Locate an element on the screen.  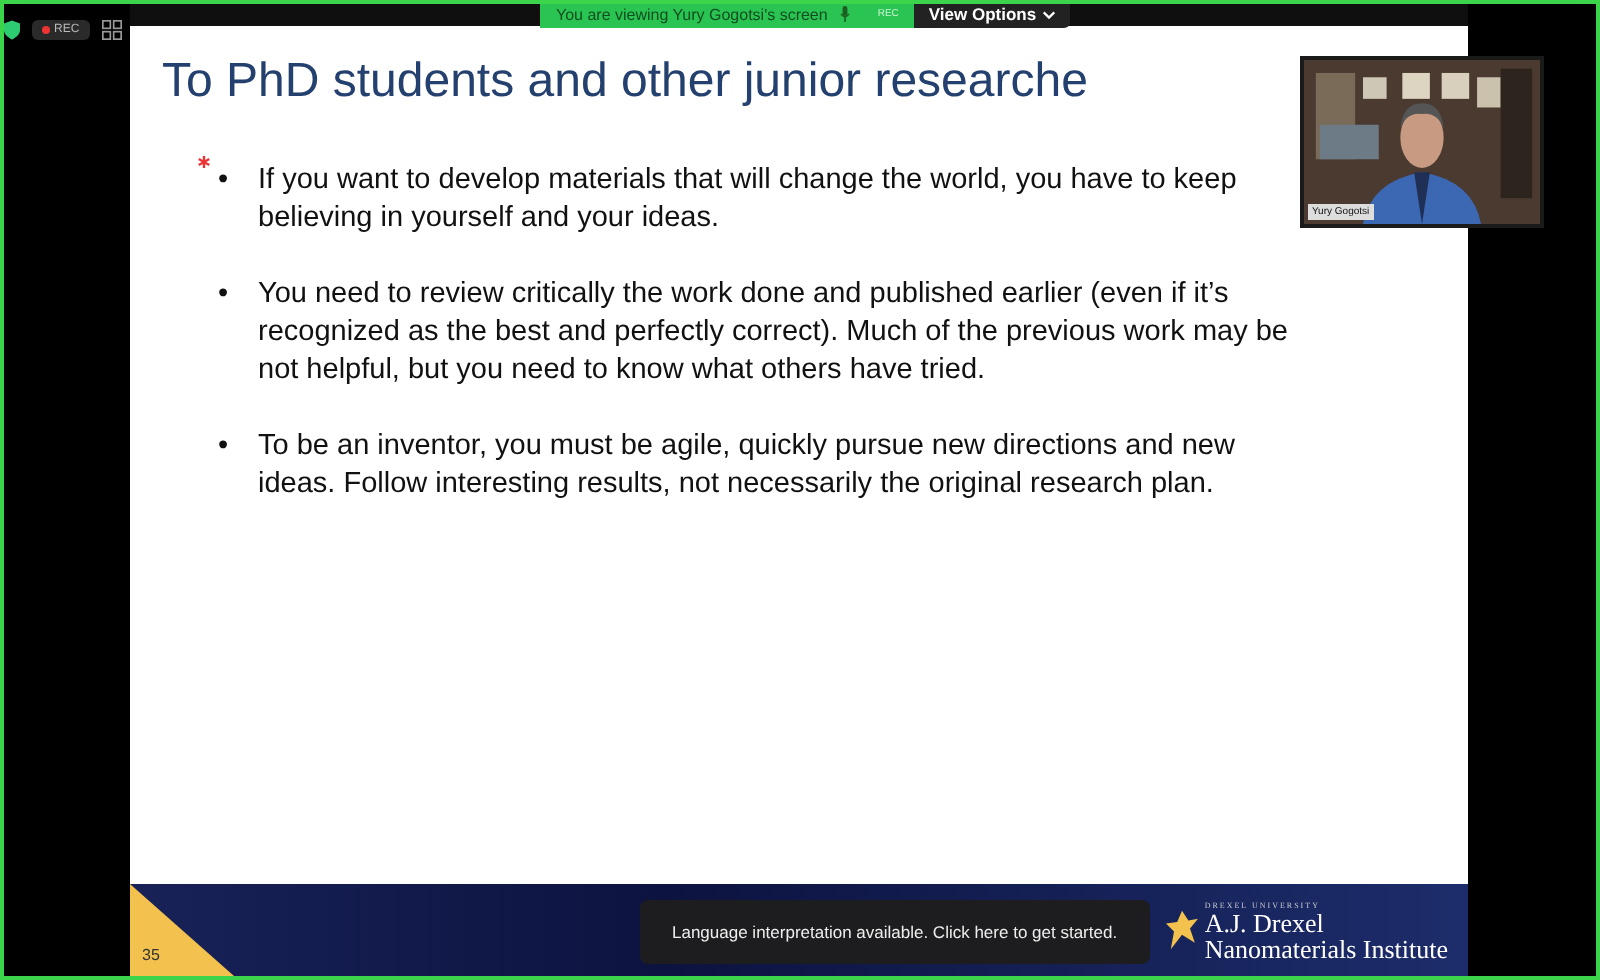
bullet-text: To be an inventor, you must be agile, quickly pursue new directions and new ideas. Follow interesting results, not necessarily the original research plan. is located at coordinates (747, 466).